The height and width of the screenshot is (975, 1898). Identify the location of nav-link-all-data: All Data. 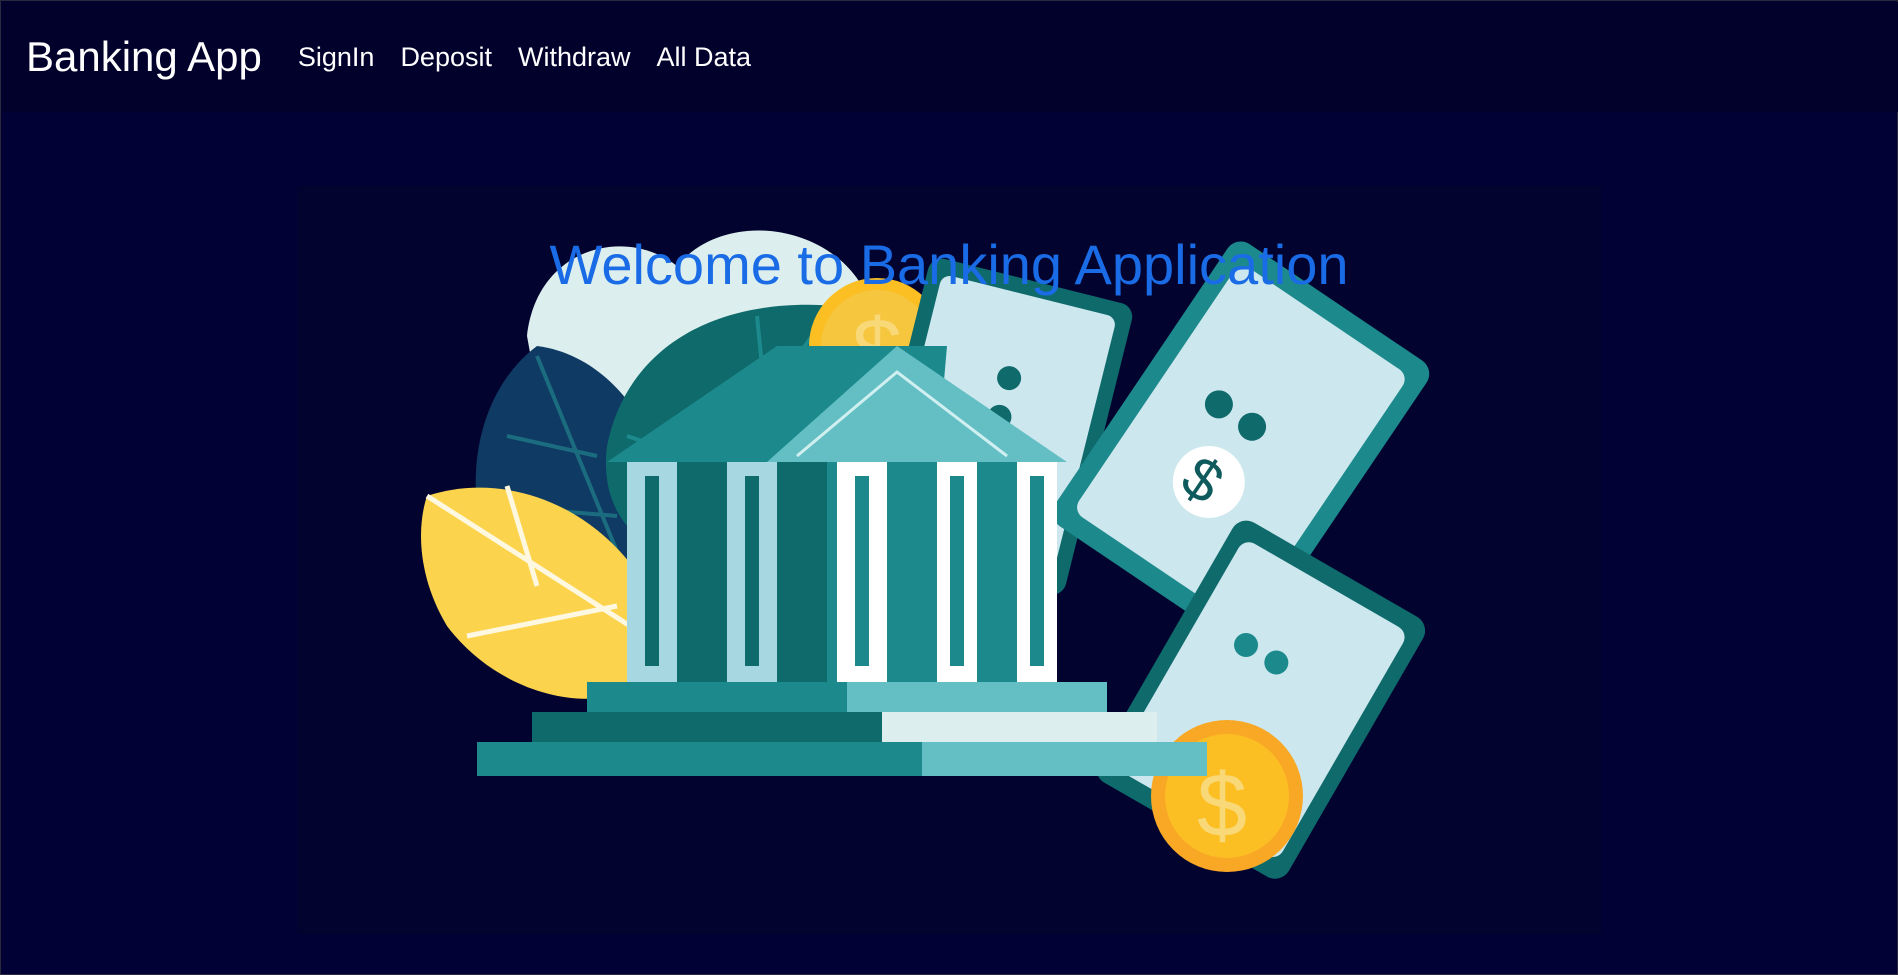
(704, 57).